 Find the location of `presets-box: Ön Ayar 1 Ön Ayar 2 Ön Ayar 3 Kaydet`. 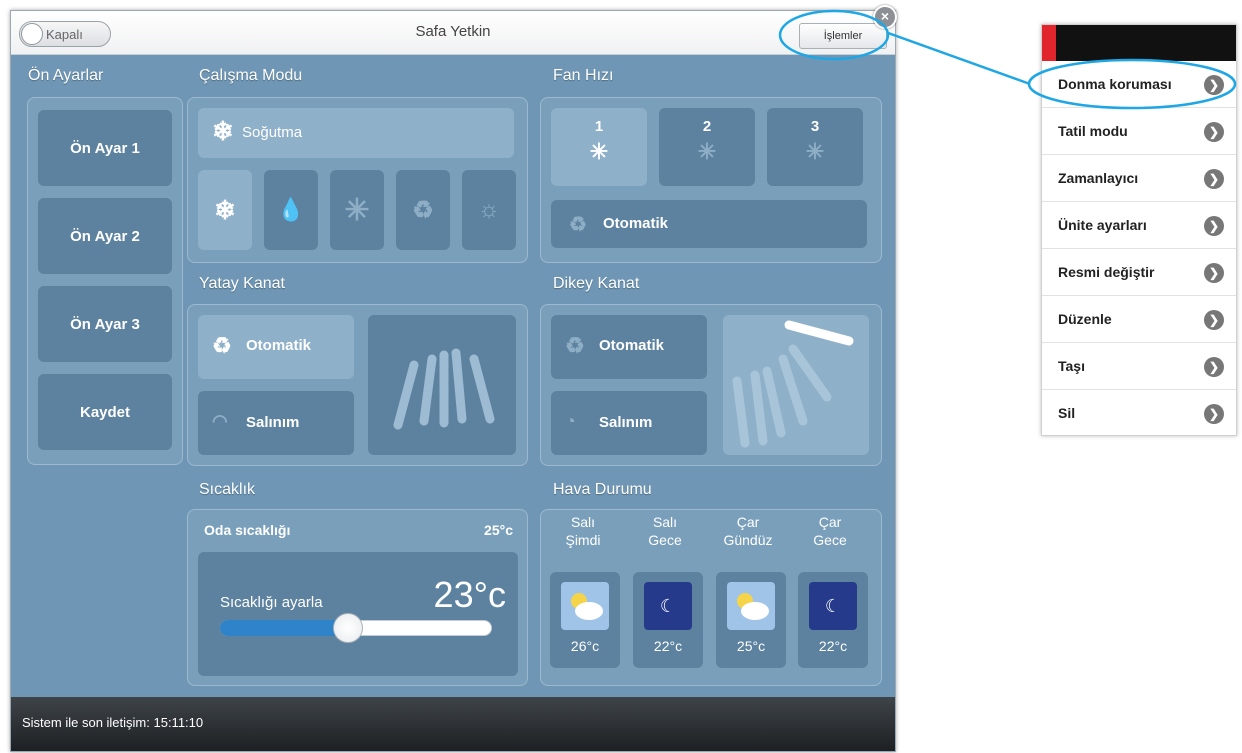

presets-box: Ön Ayar 1 Ön Ayar 2 Ön Ayar 3 Kaydet is located at coordinates (105, 281).